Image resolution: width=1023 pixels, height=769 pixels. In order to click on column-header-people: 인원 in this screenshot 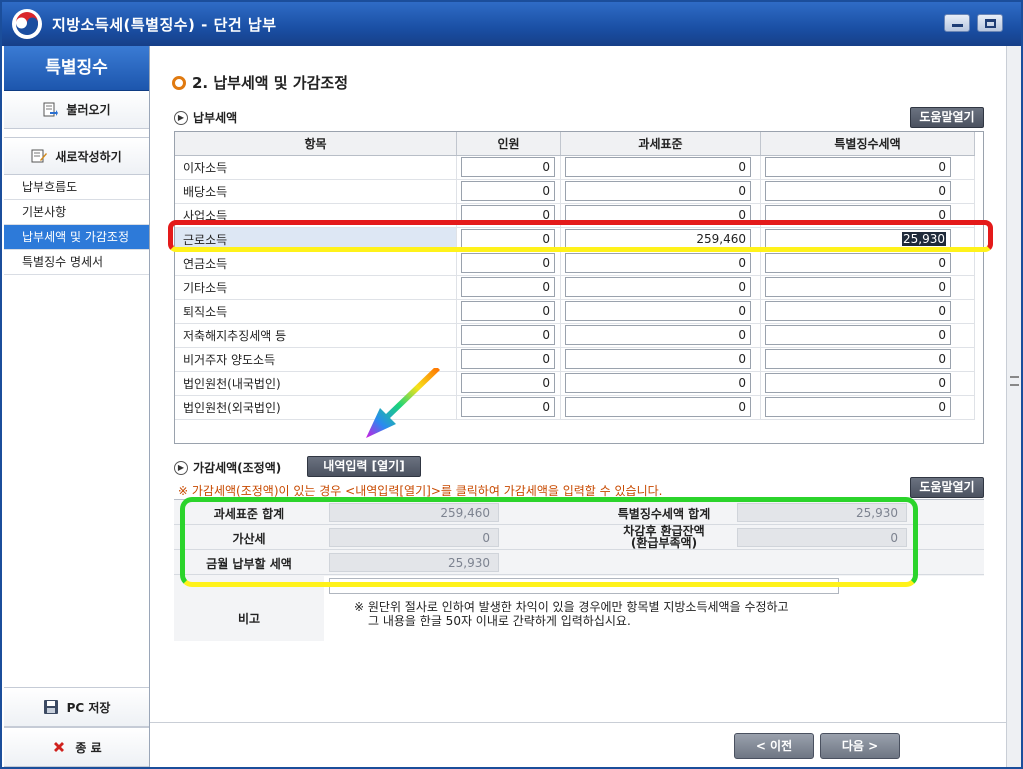, I will do `click(509, 144)`.